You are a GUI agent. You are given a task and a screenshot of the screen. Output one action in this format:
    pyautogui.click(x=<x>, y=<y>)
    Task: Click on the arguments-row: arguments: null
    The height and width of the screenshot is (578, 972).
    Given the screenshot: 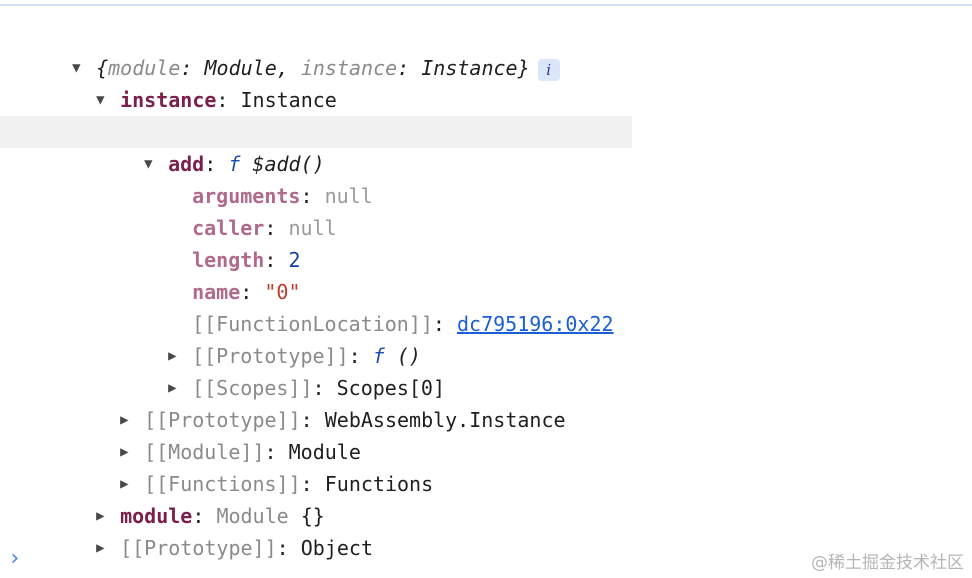 What is the action you would take?
    pyautogui.click(x=282, y=196)
    